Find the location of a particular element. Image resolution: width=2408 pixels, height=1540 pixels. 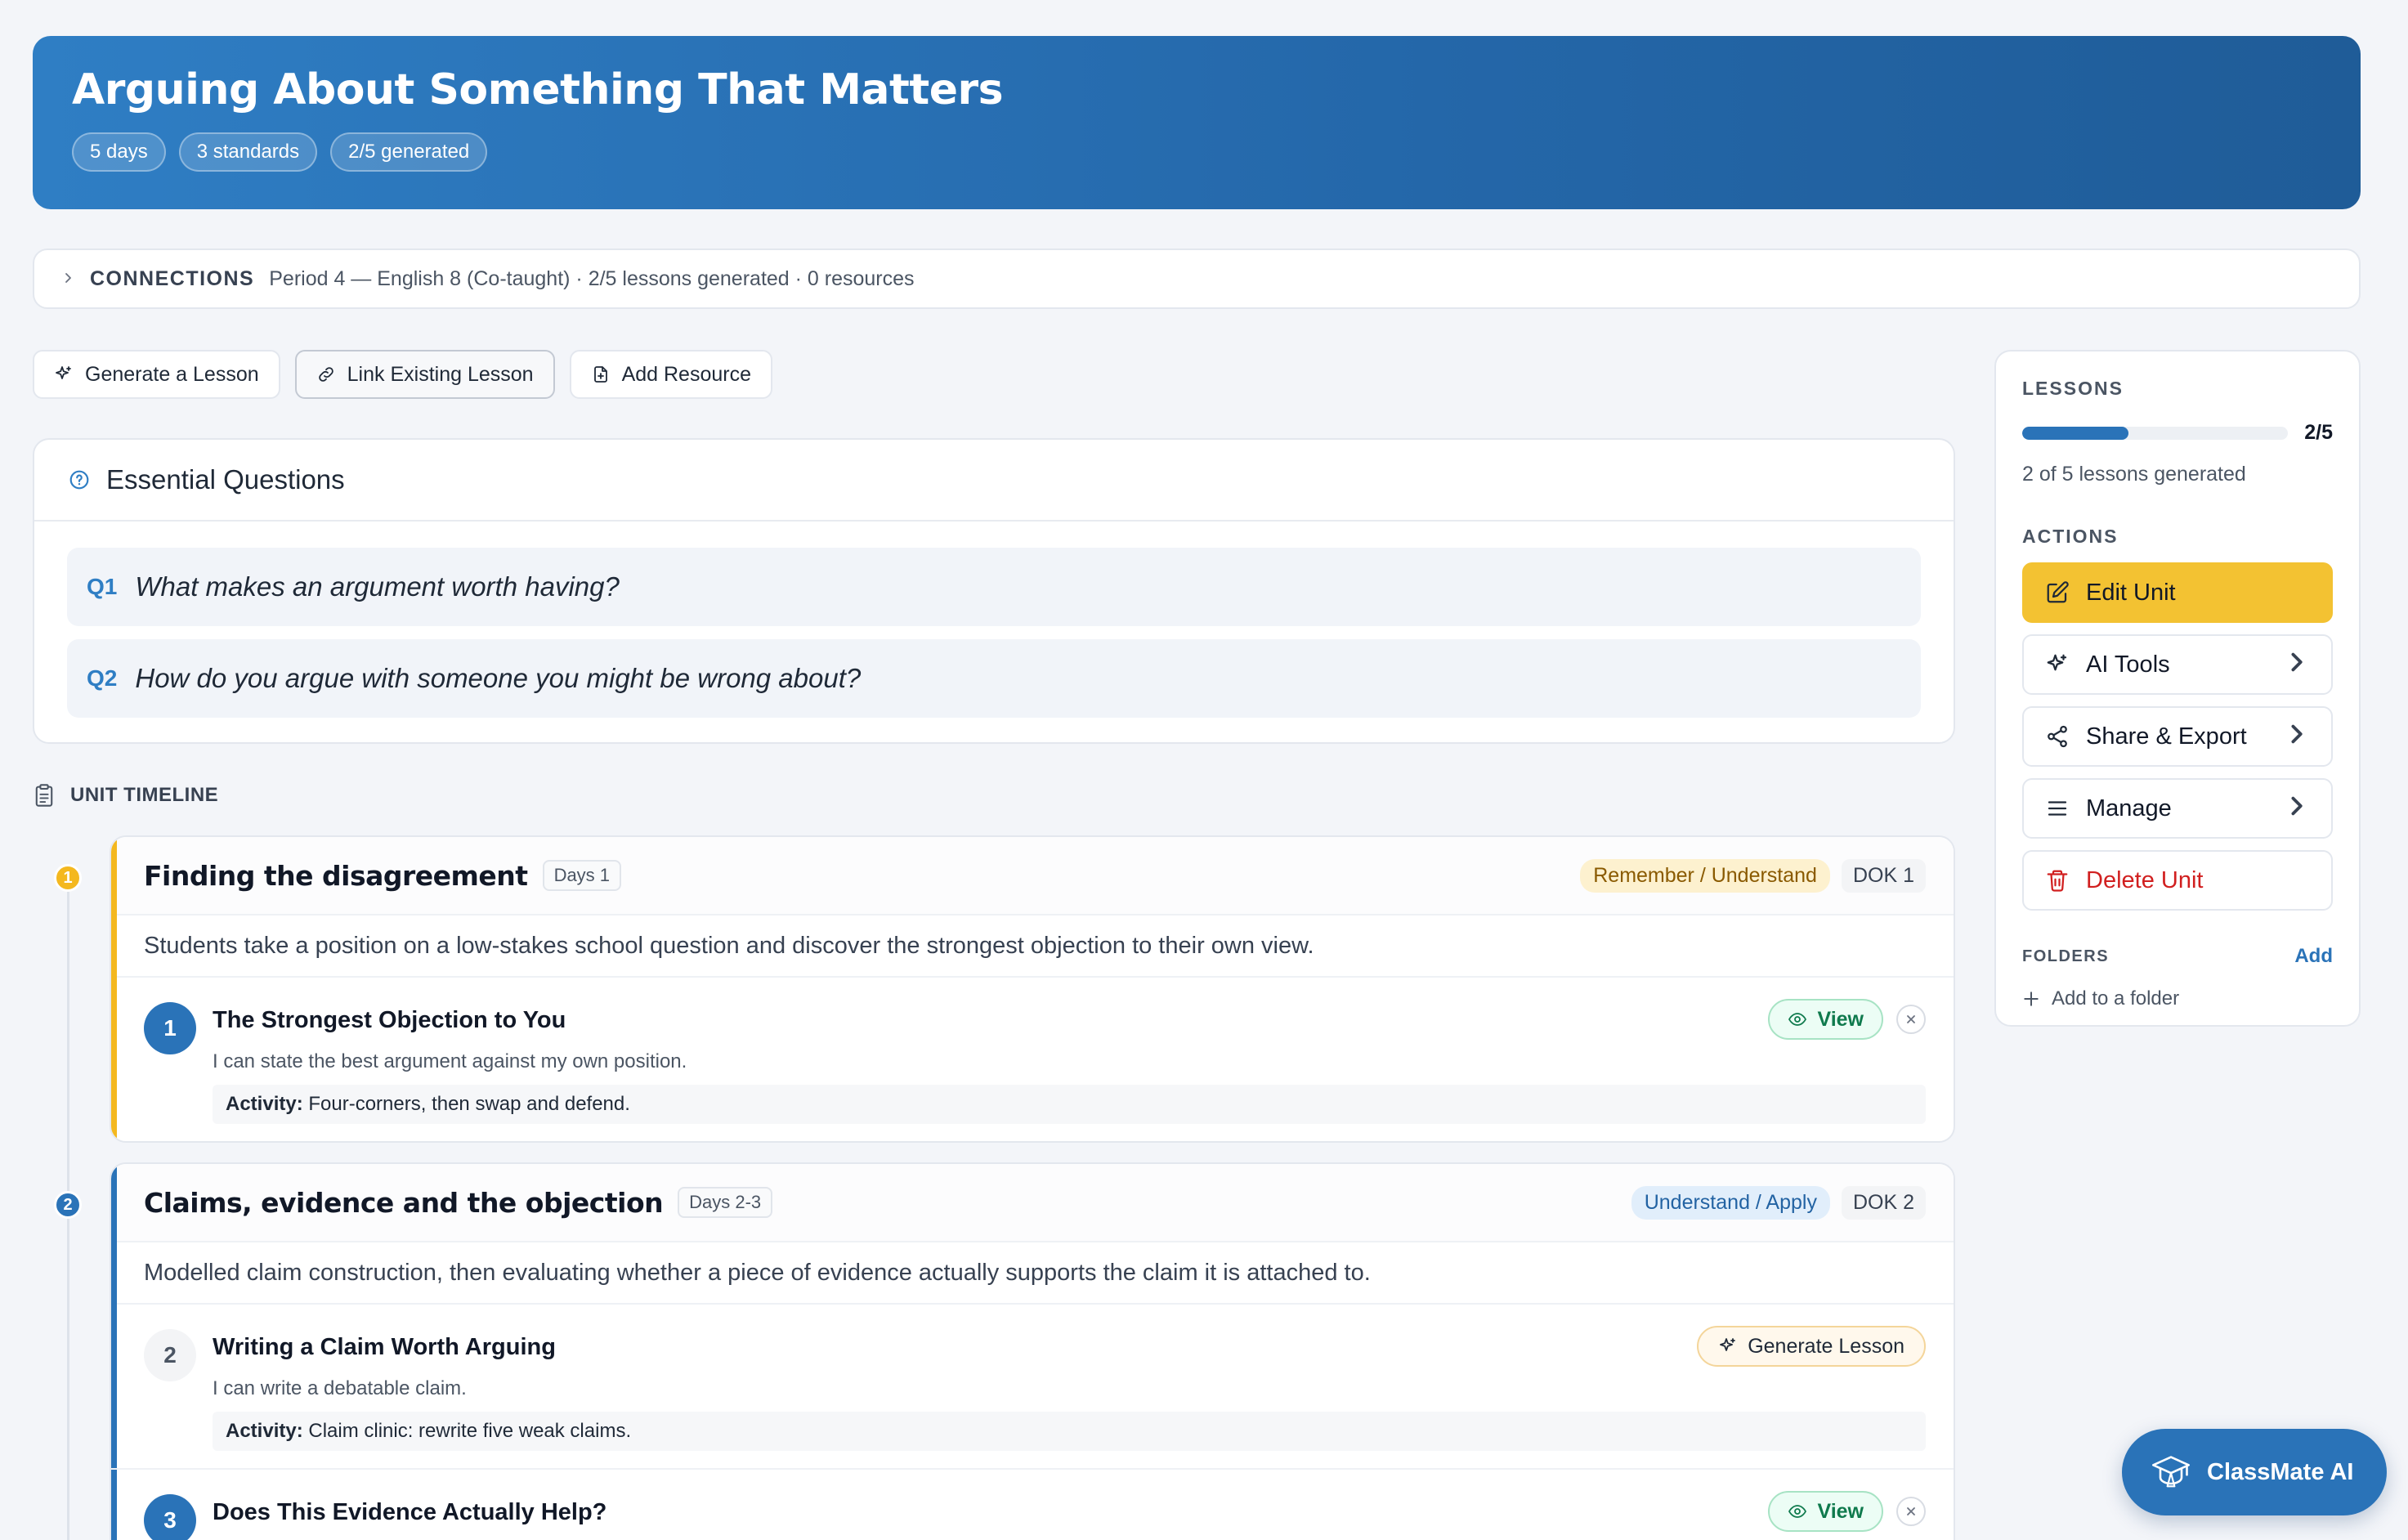

trash-icon is located at coordinates (2057, 881).